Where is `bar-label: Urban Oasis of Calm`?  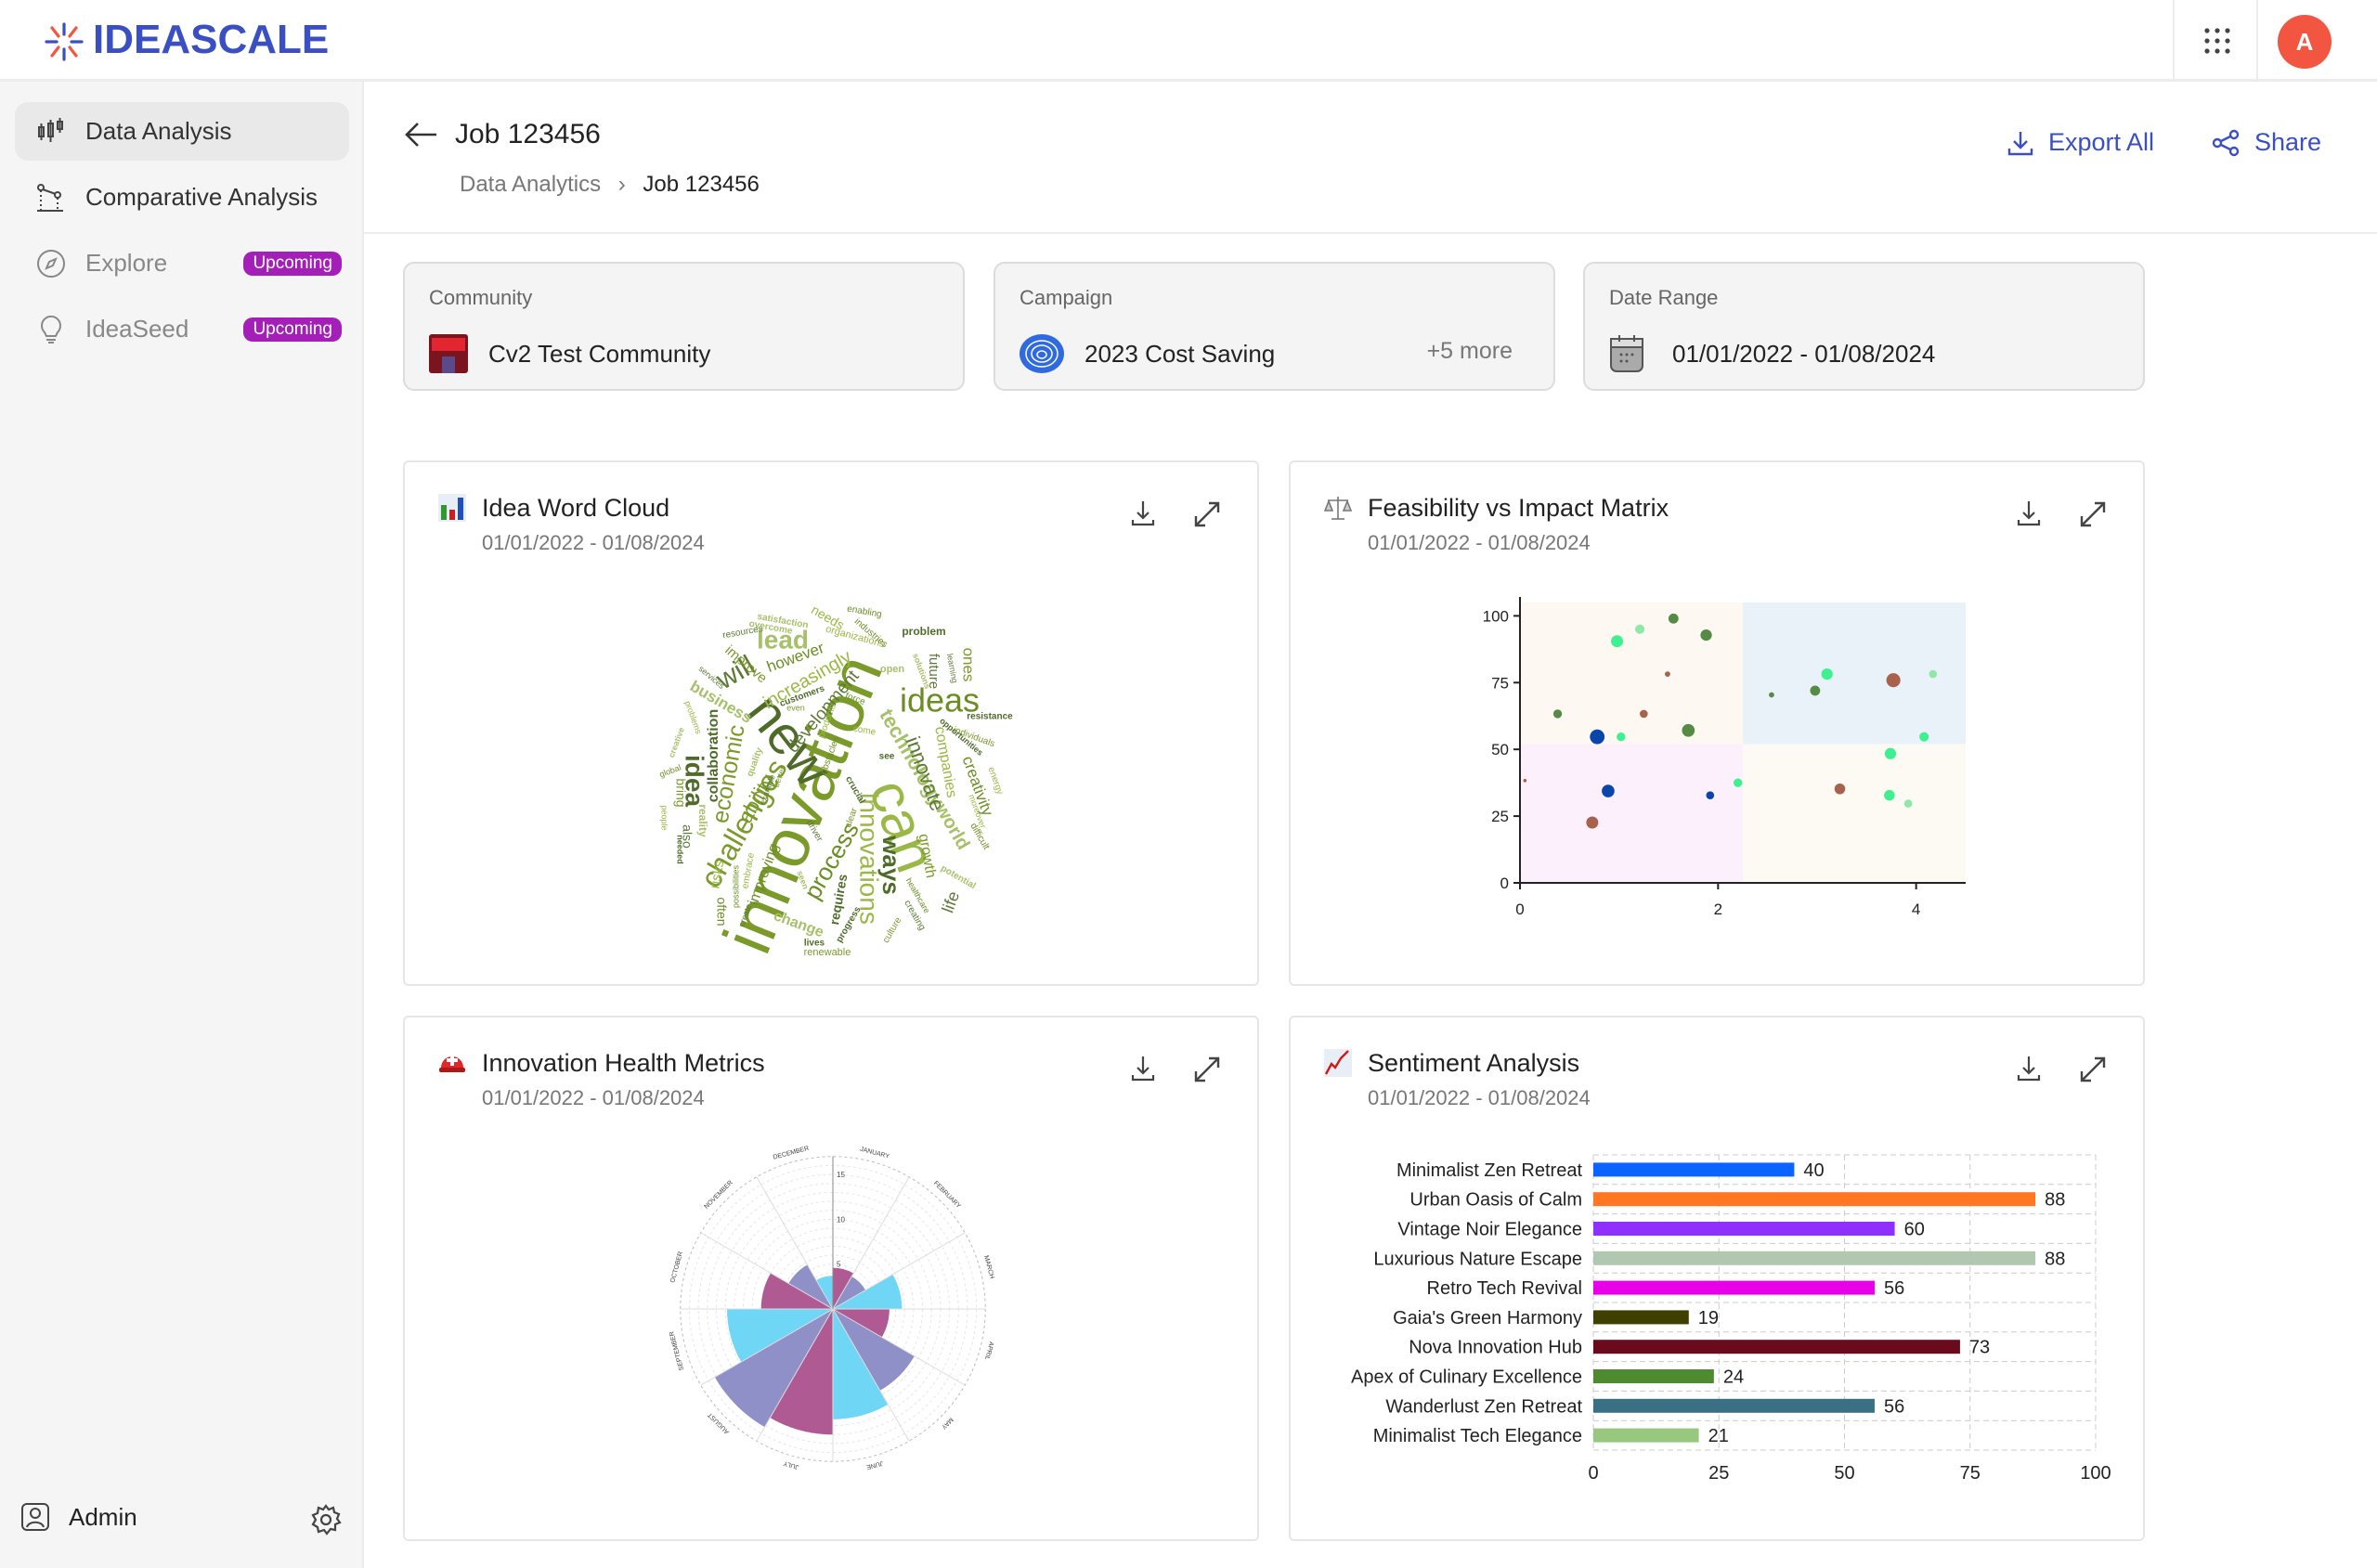
bar-label: Urban Oasis of Calm is located at coordinates (1495, 1200).